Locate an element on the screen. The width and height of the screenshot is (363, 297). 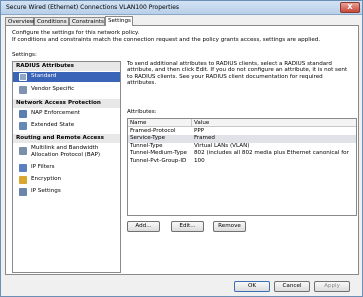
column-header-value: Value is located at coordinates (274, 123).